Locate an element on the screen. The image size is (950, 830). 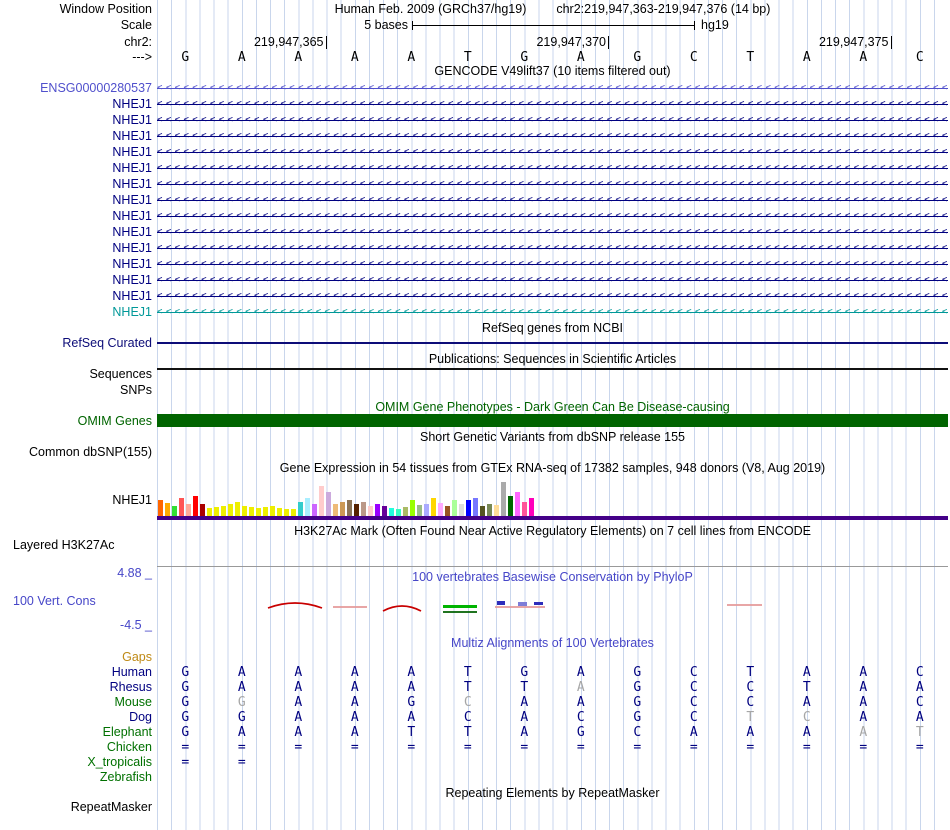
track-label-omim-genes: OMIM Genes is located at coordinates (115, 421).